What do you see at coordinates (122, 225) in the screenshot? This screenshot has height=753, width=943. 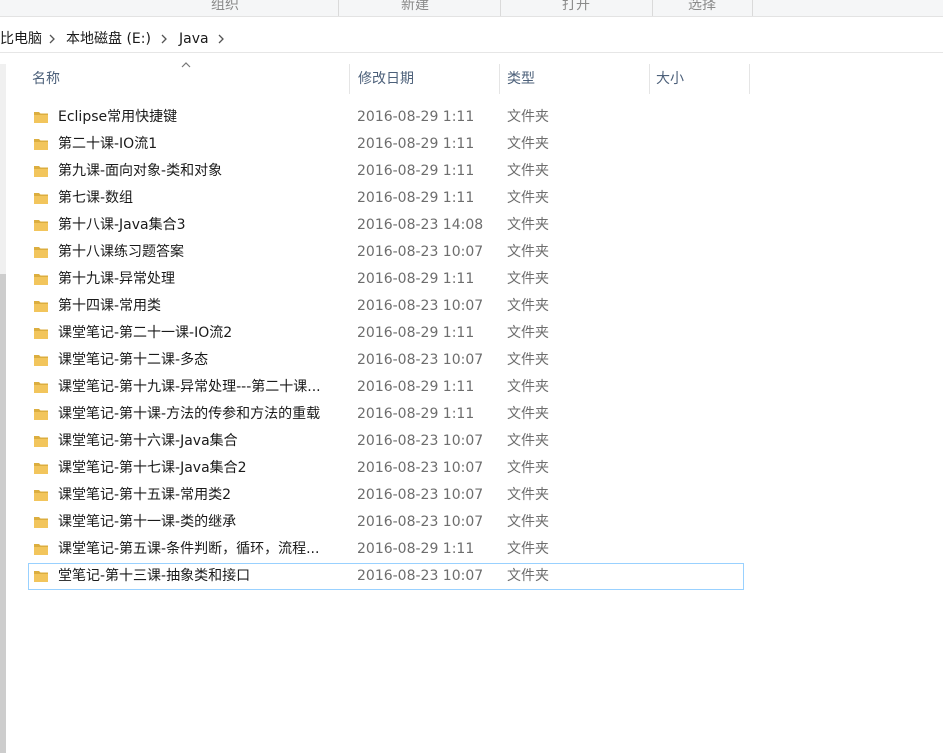 I see `file-name: 第十八课-Java集合3` at bounding box center [122, 225].